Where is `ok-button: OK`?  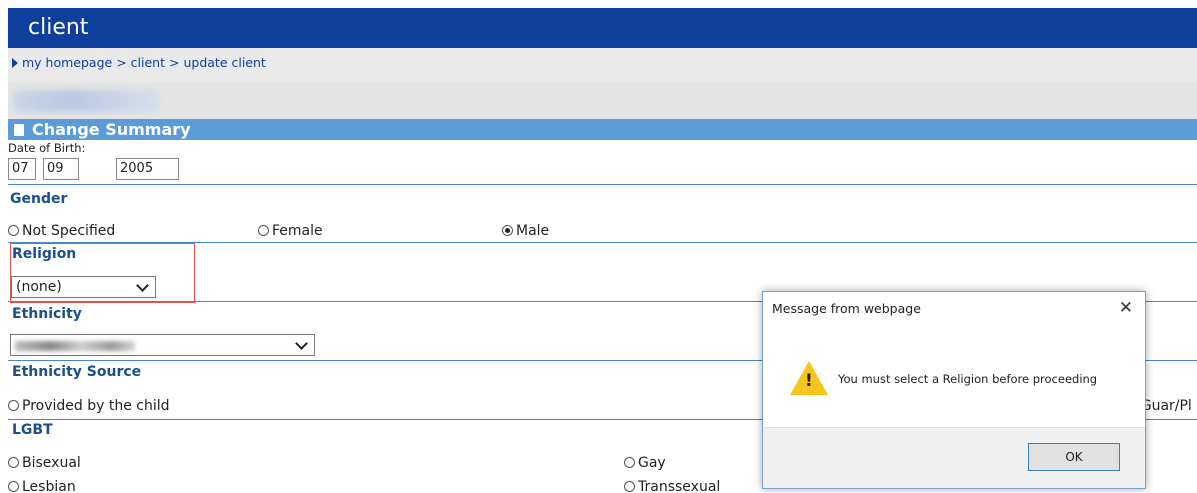
ok-button: OK is located at coordinates (1074, 457).